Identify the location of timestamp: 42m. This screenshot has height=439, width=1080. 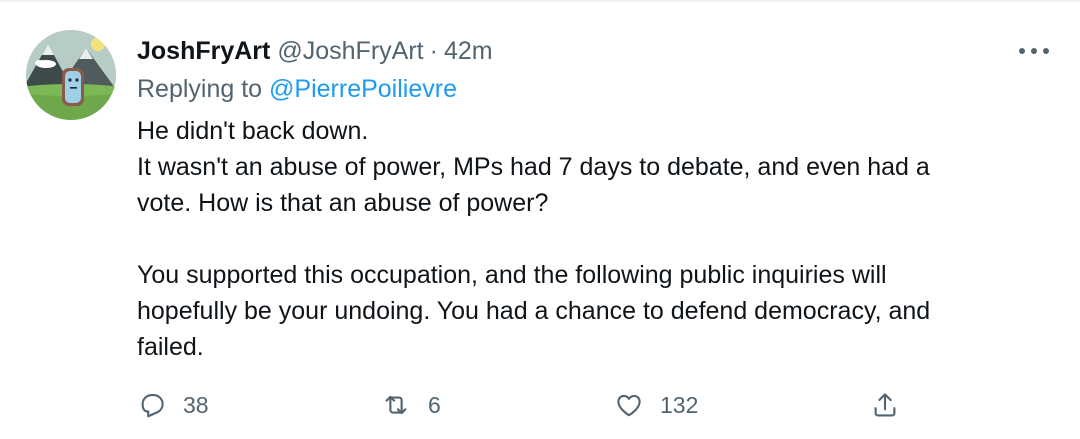
(468, 51).